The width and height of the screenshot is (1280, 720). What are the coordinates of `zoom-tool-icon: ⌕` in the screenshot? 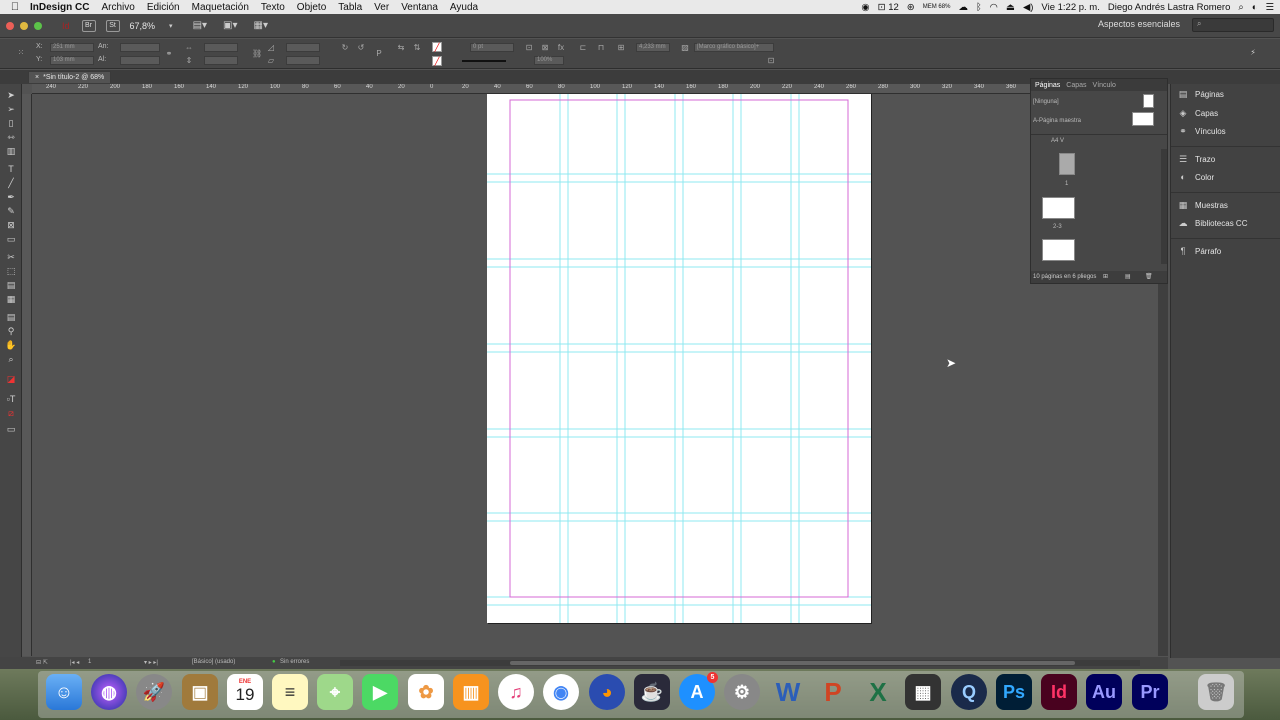 It's located at (11, 359).